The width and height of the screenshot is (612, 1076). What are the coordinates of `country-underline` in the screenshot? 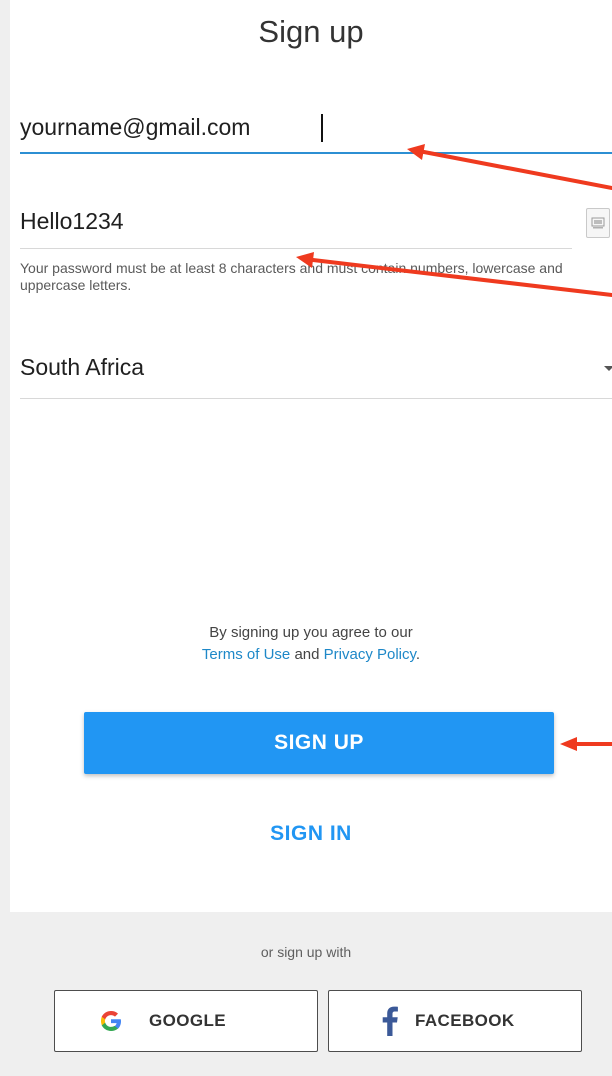 It's located at (316, 398).